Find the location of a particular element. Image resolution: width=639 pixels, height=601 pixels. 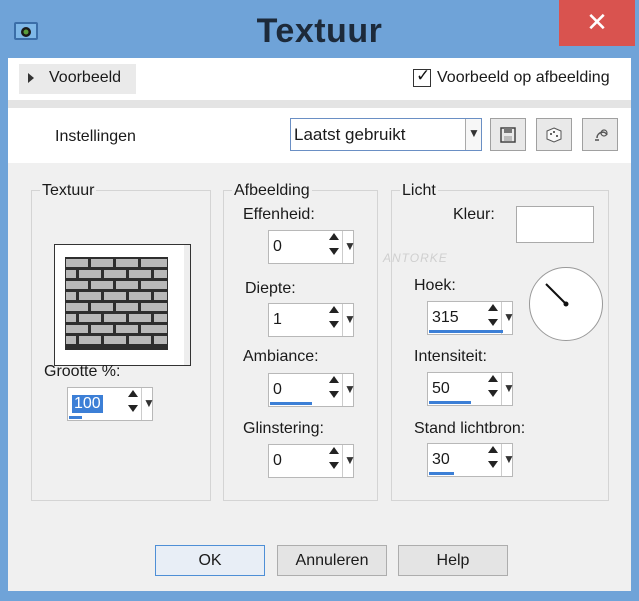

intensity-dropdown: ▼ is located at coordinates (508, 389).